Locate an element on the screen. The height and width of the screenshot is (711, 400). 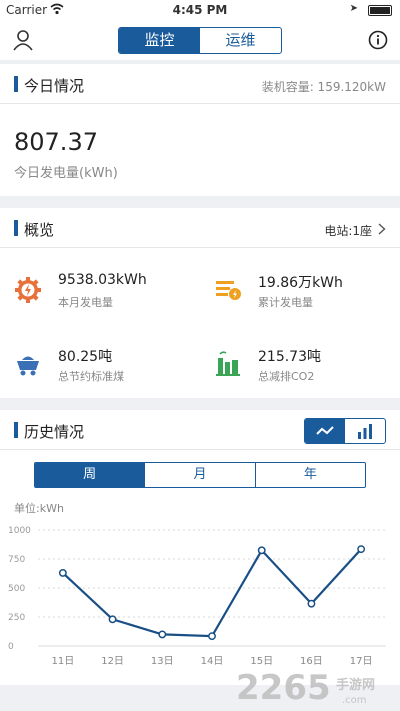
info-icon is located at coordinates (378, 40).